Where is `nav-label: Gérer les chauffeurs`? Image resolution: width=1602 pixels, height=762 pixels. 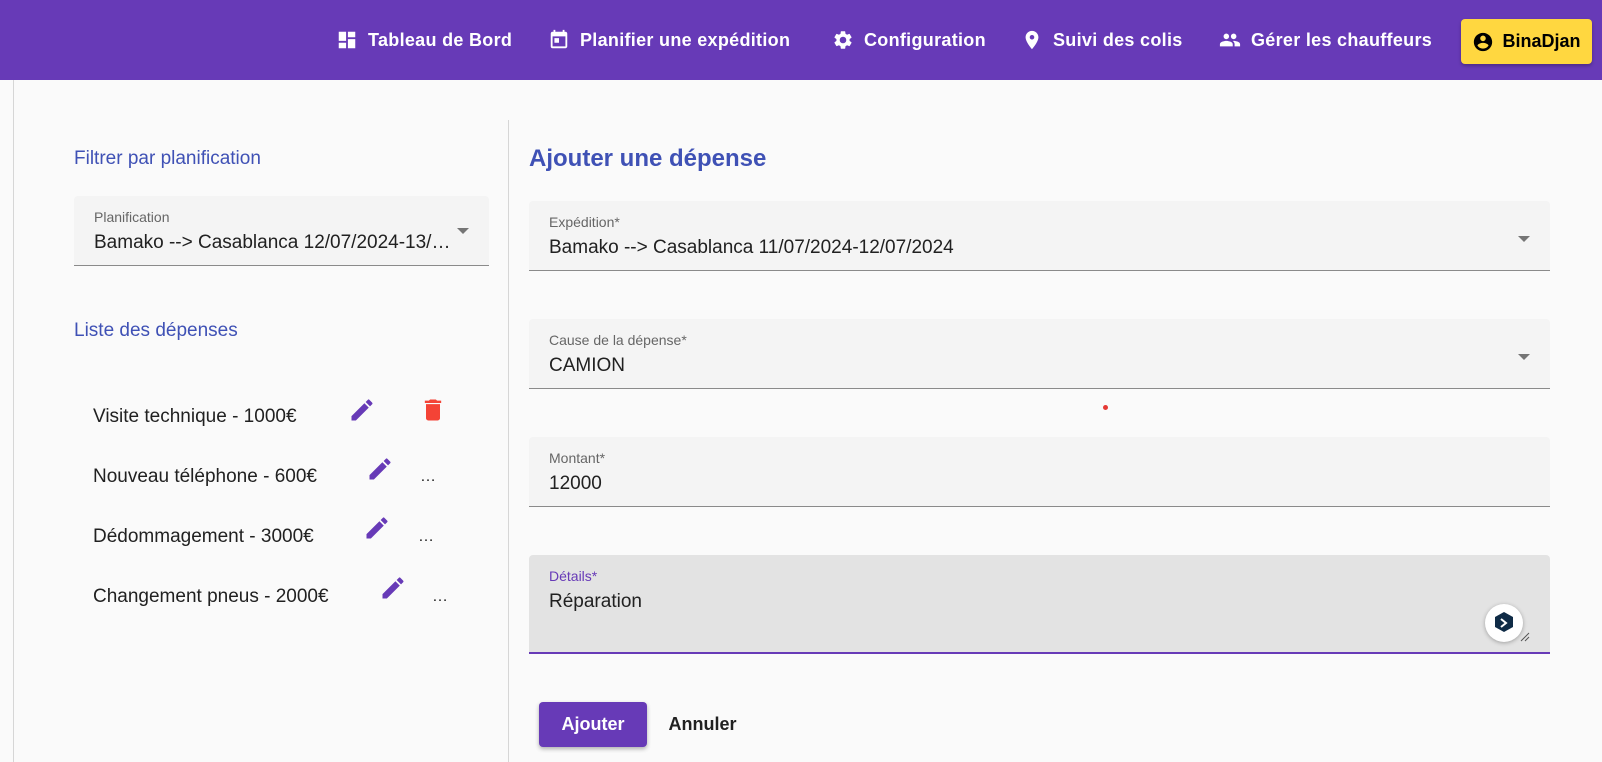 nav-label: Gérer les chauffeurs is located at coordinates (1342, 39).